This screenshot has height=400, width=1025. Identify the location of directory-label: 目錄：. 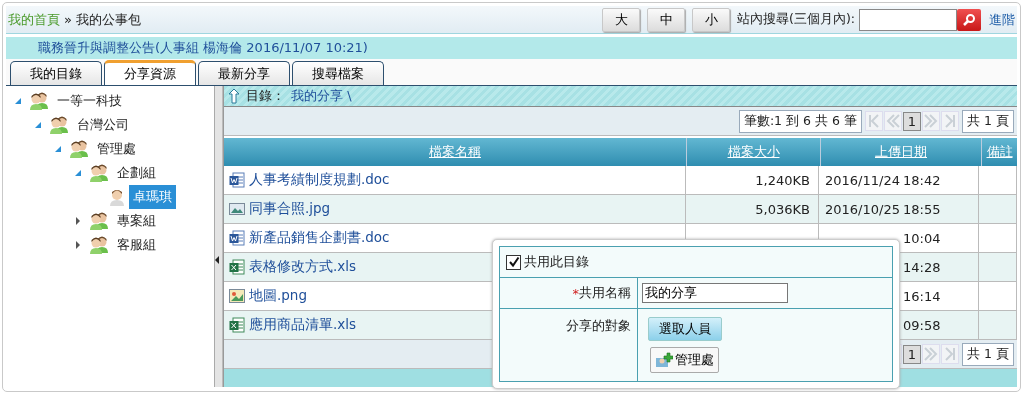
(265, 96).